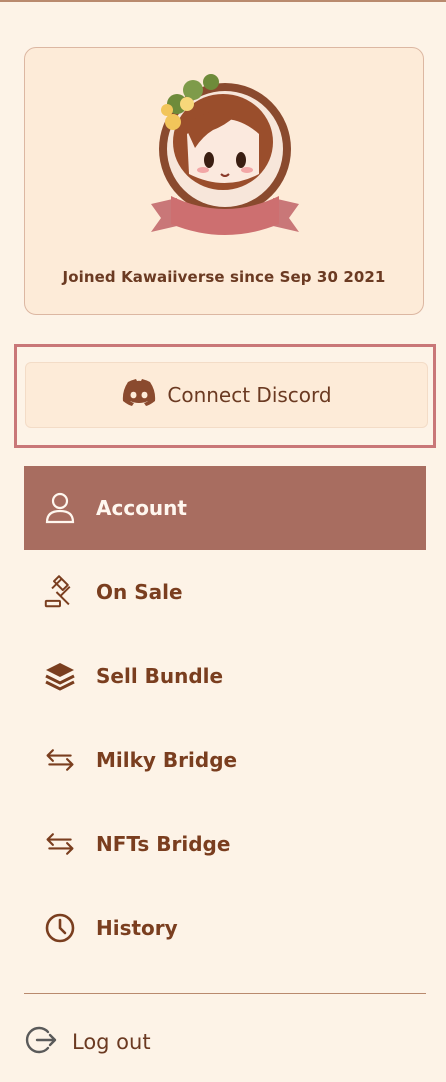 This screenshot has width=446, height=1082. I want to click on layers-icon, so click(60, 676).